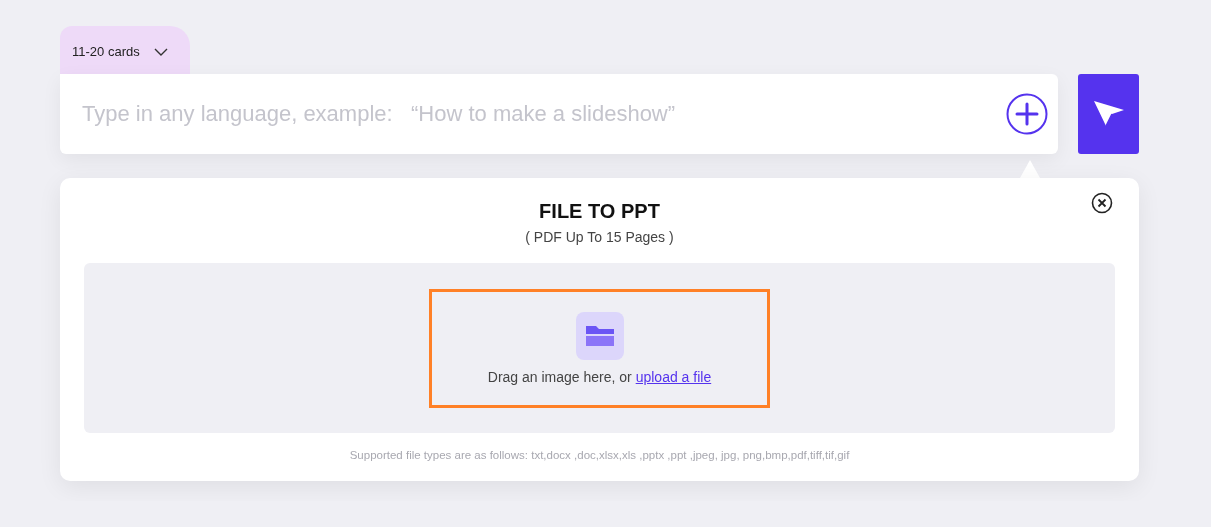  Describe the element at coordinates (599, 211) in the screenshot. I see `panel-title: FILE TO PPT` at that location.